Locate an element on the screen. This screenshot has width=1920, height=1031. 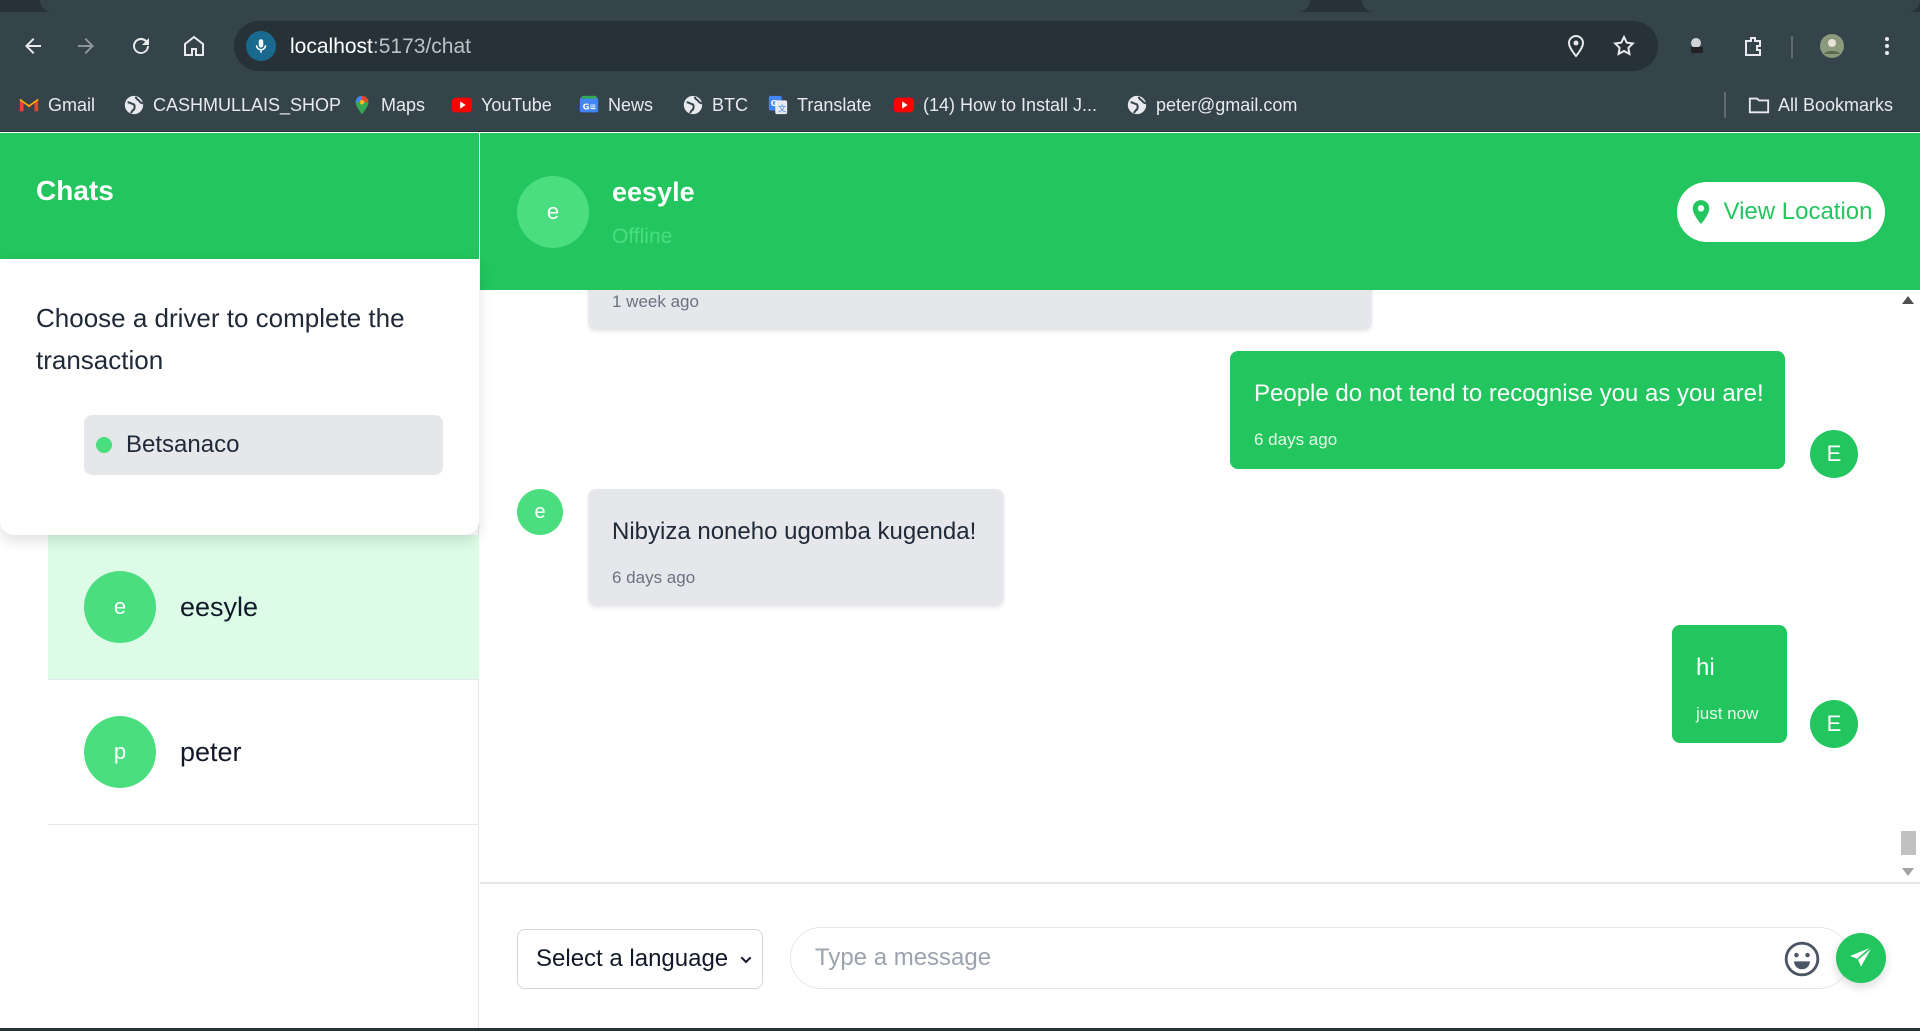
extension-puppet-icon is located at coordinates (1697, 45).